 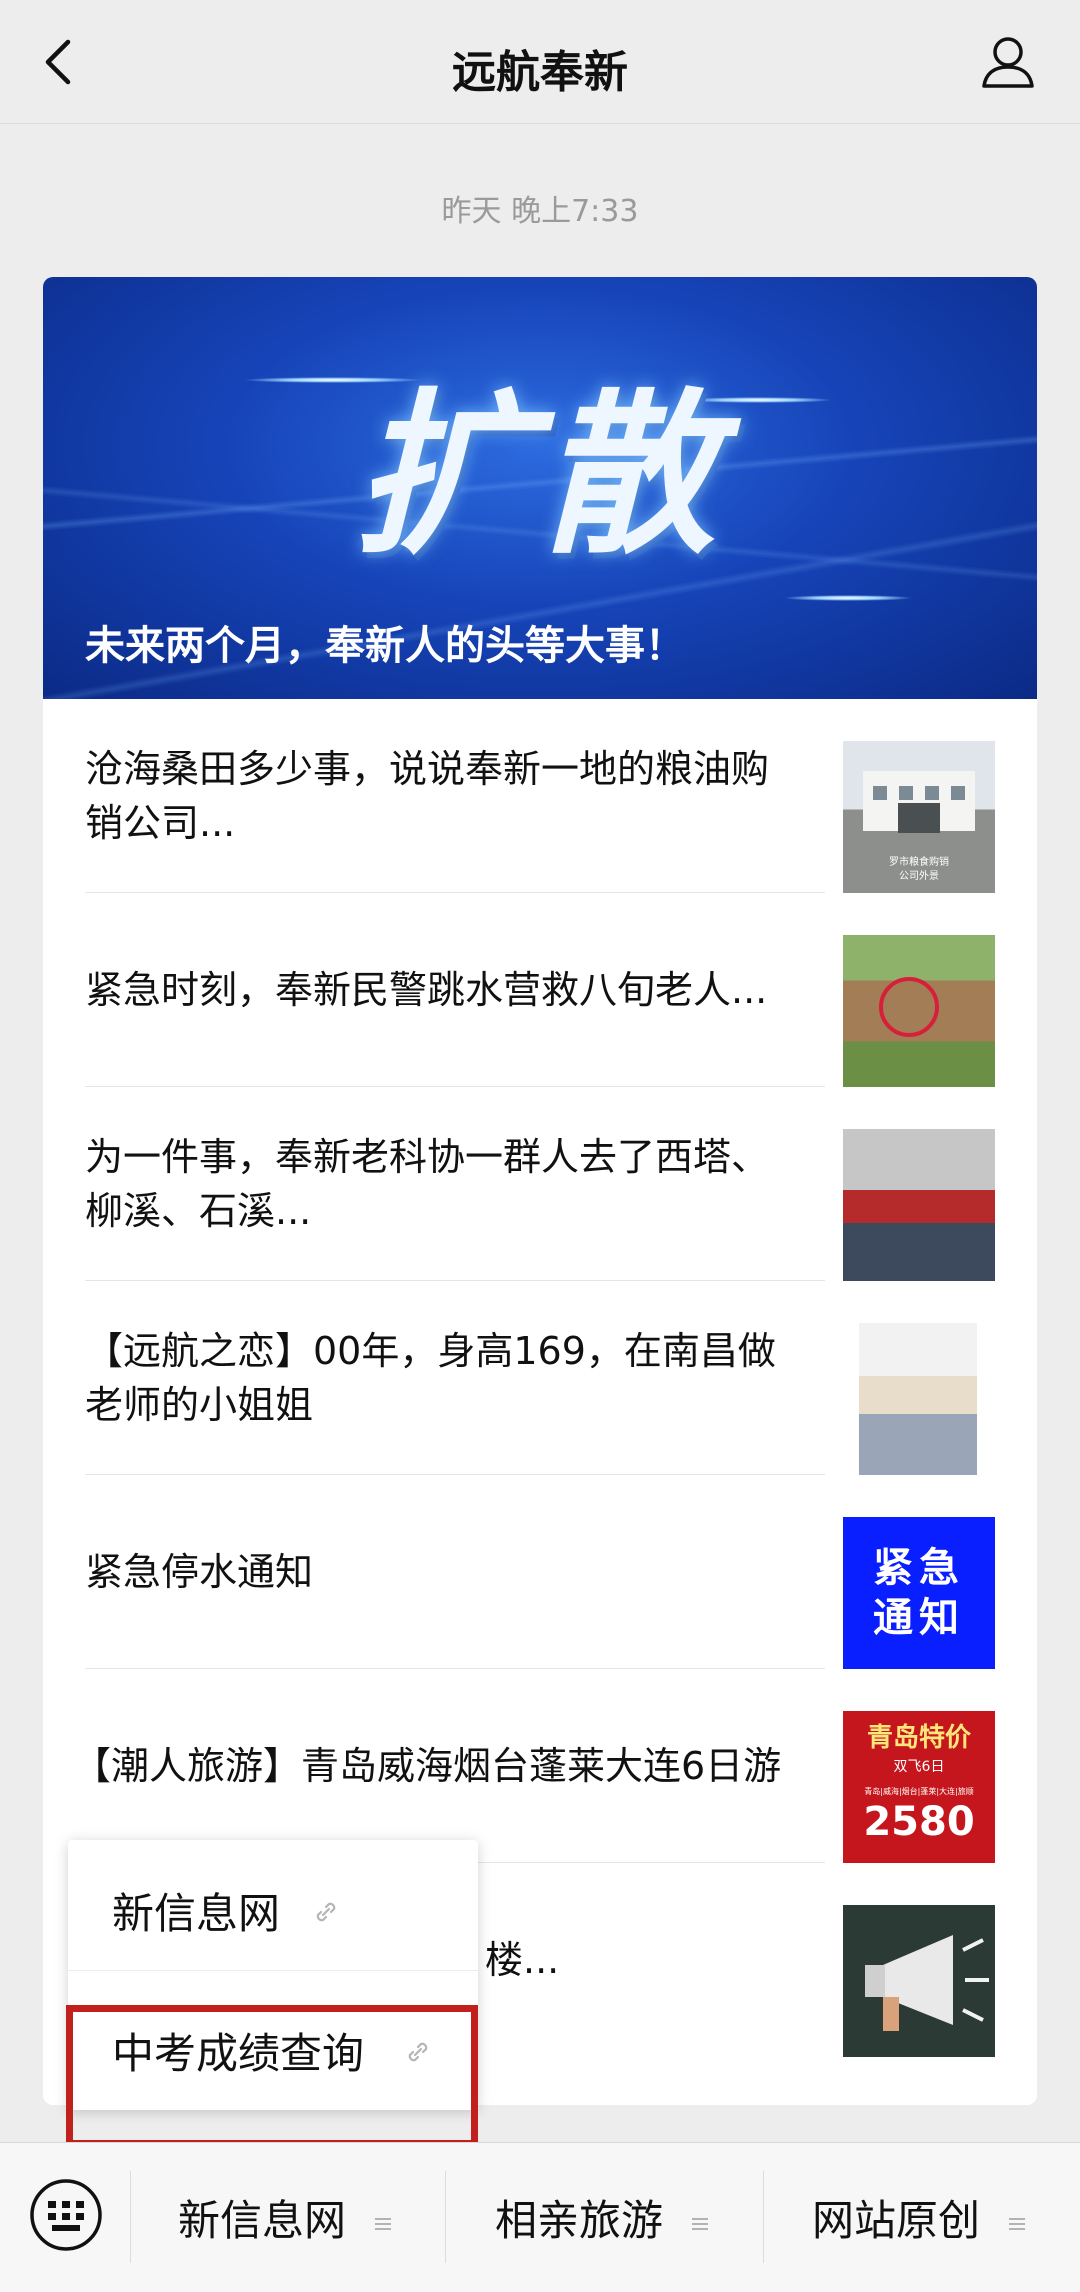 I want to click on article-item: 紧急停水通知 紧急 通知, so click(x=540, y=1572).